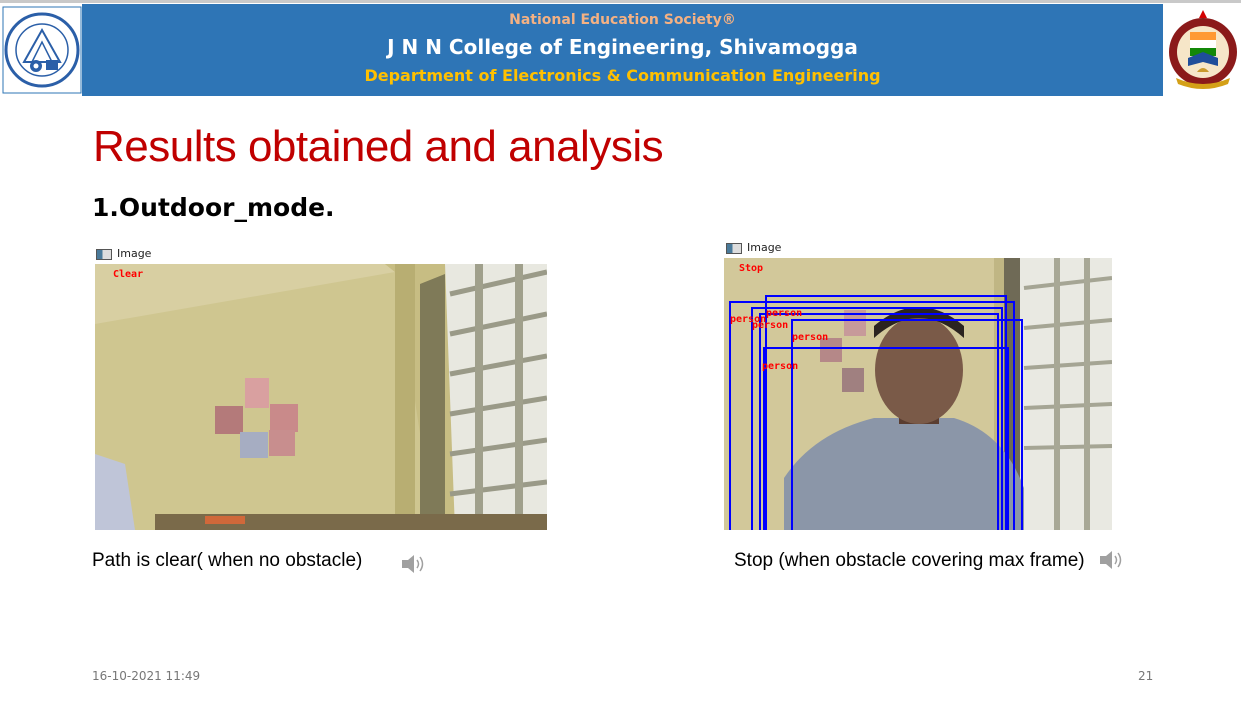  I want to click on footer-date: 16-10-2021 11:49, so click(146, 676).